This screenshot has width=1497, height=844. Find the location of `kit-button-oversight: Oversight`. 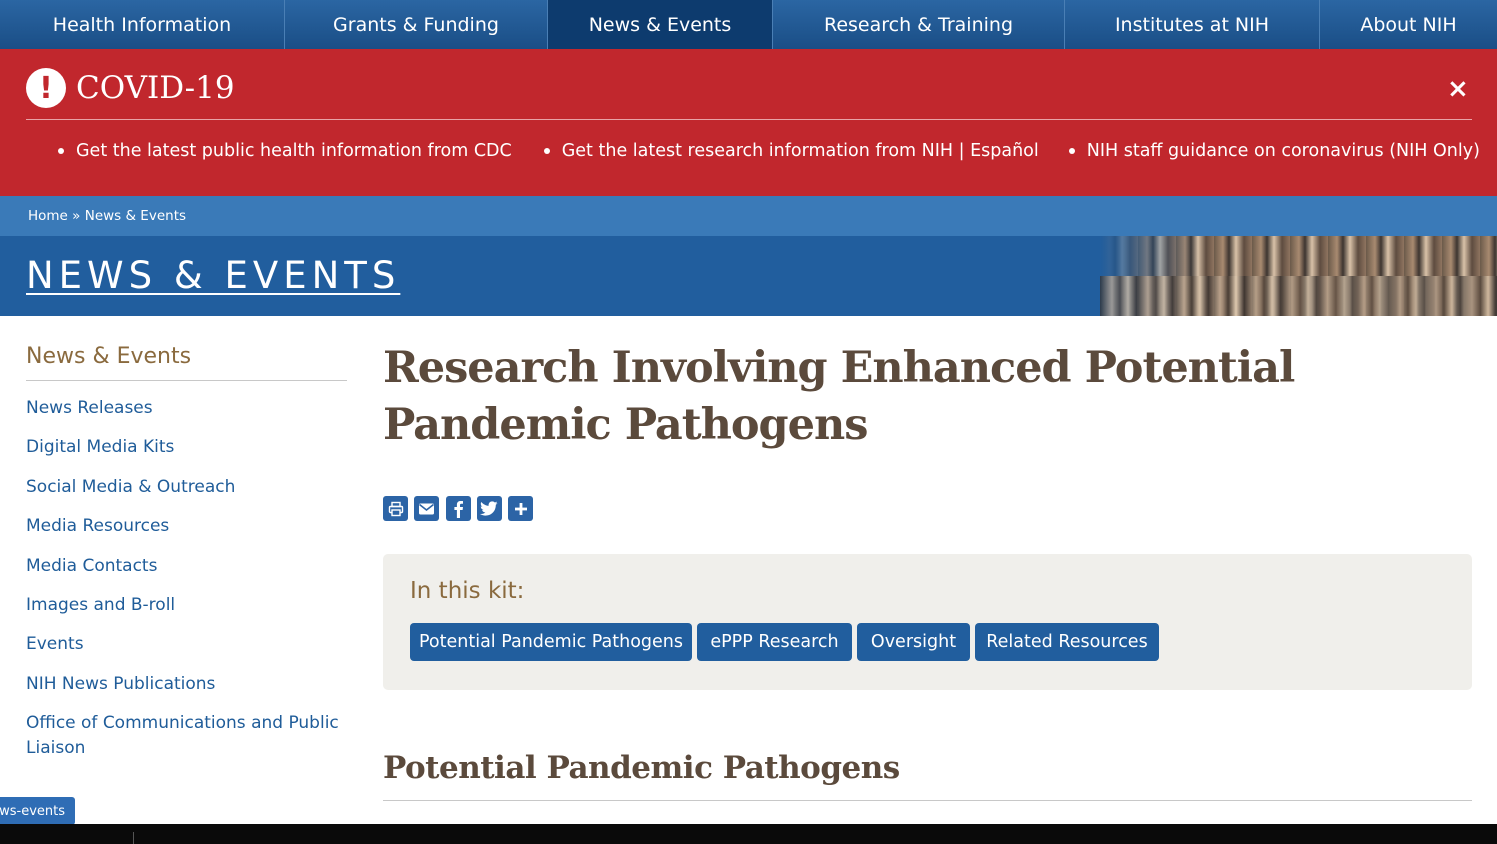

kit-button-oversight: Oversight is located at coordinates (913, 642).